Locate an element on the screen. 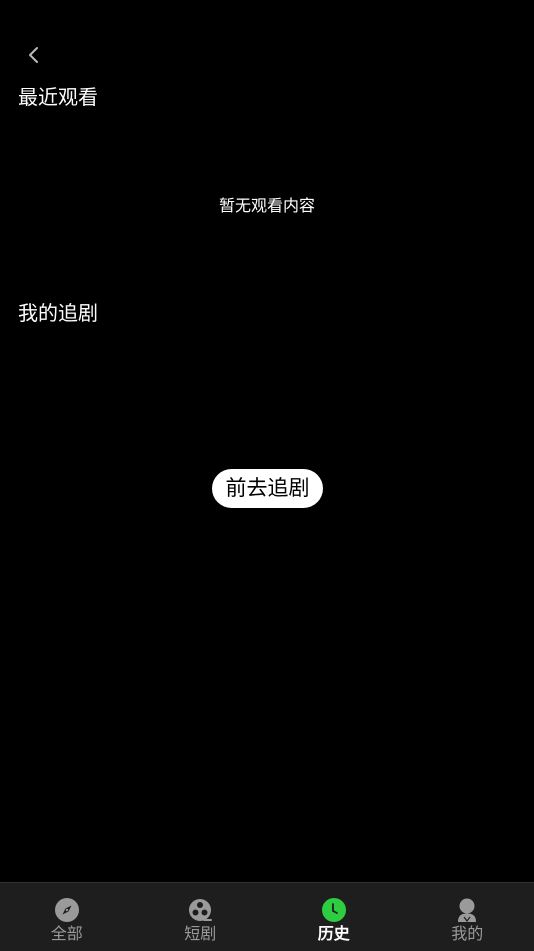 The image size is (534, 951). tab-short-drama: 短剧 is located at coordinates (201, 917).